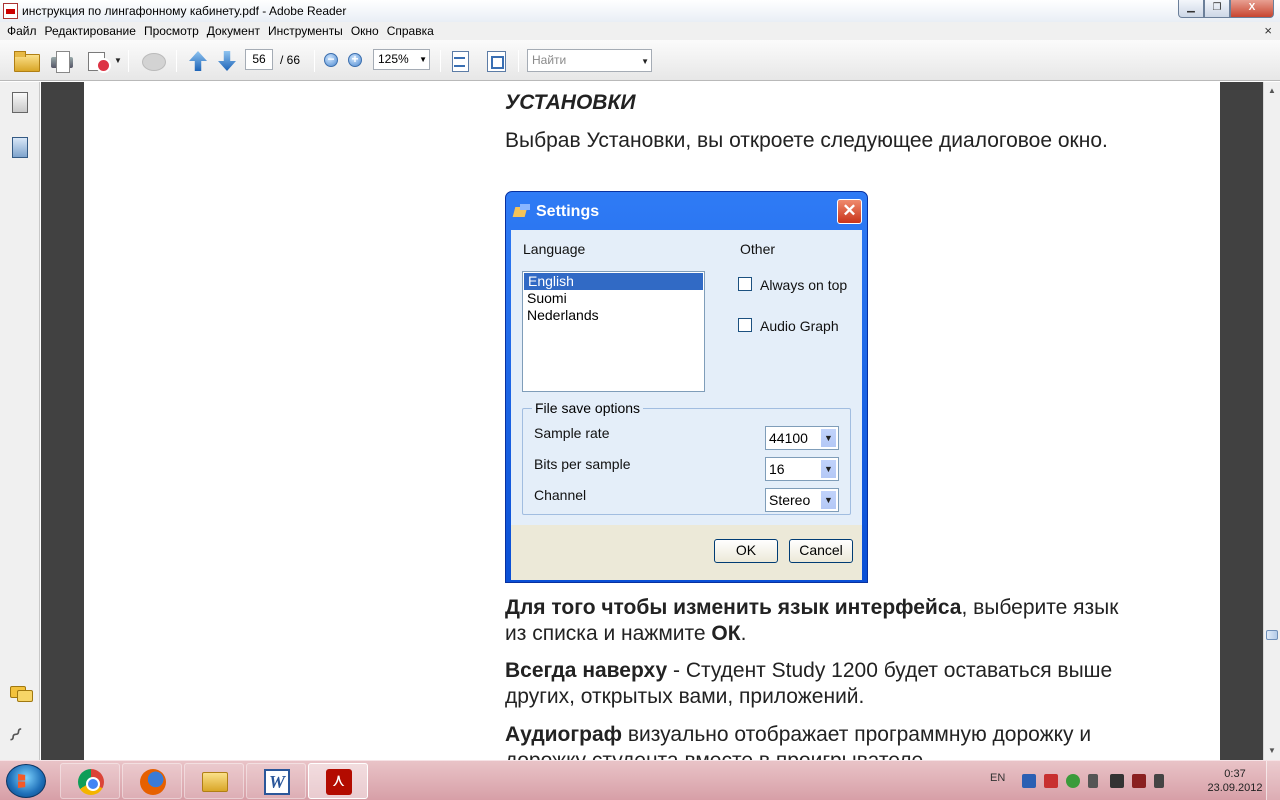 The image size is (1280, 800). What do you see at coordinates (997, 778) in the screenshot?
I see `language-indicator: EN` at bounding box center [997, 778].